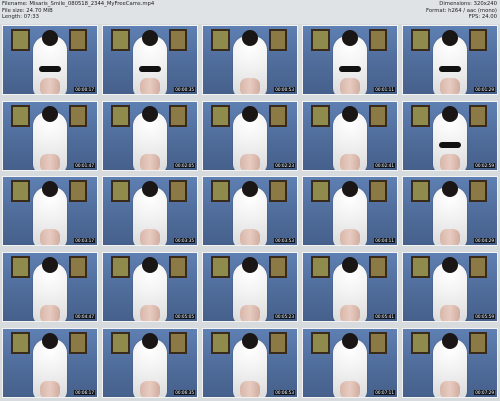 This screenshot has height=401, width=500. I want to click on thumbnail: 00:02:05, so click(150, 135).